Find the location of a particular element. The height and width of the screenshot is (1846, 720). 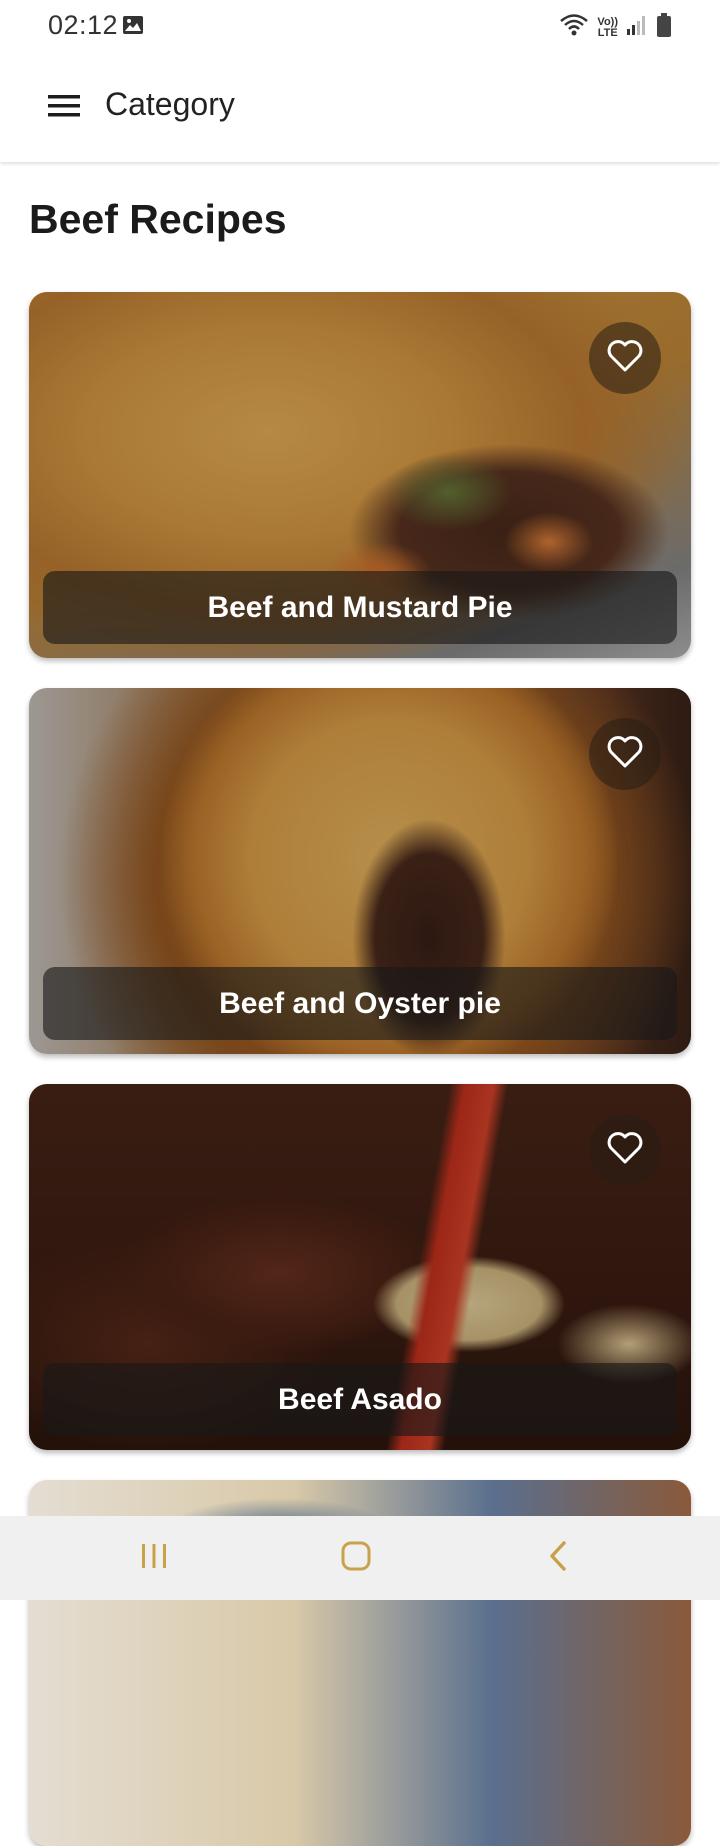

hamburger-menu-icon is located at coordinates (64, 108).